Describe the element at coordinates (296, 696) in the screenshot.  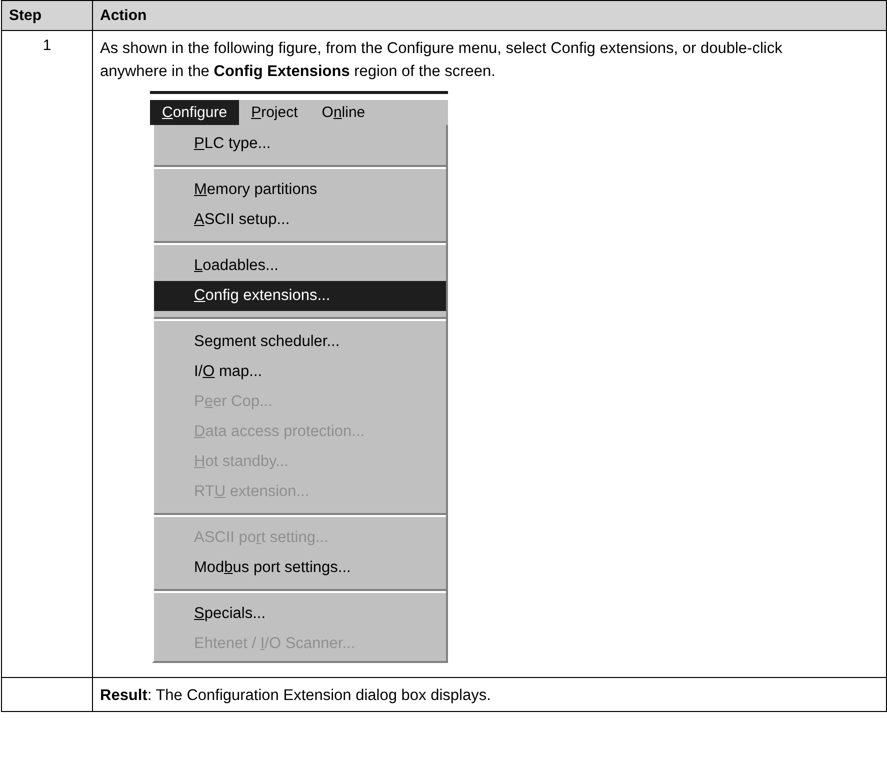
I see `result-text: Result: The Configuration Extension dialog box displays.` at that location.